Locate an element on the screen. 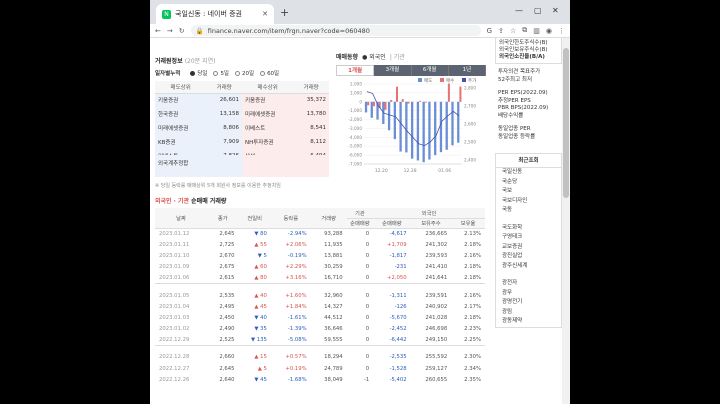  trade-info-delay: (20분 지연) is located at coordinates (200, 61).